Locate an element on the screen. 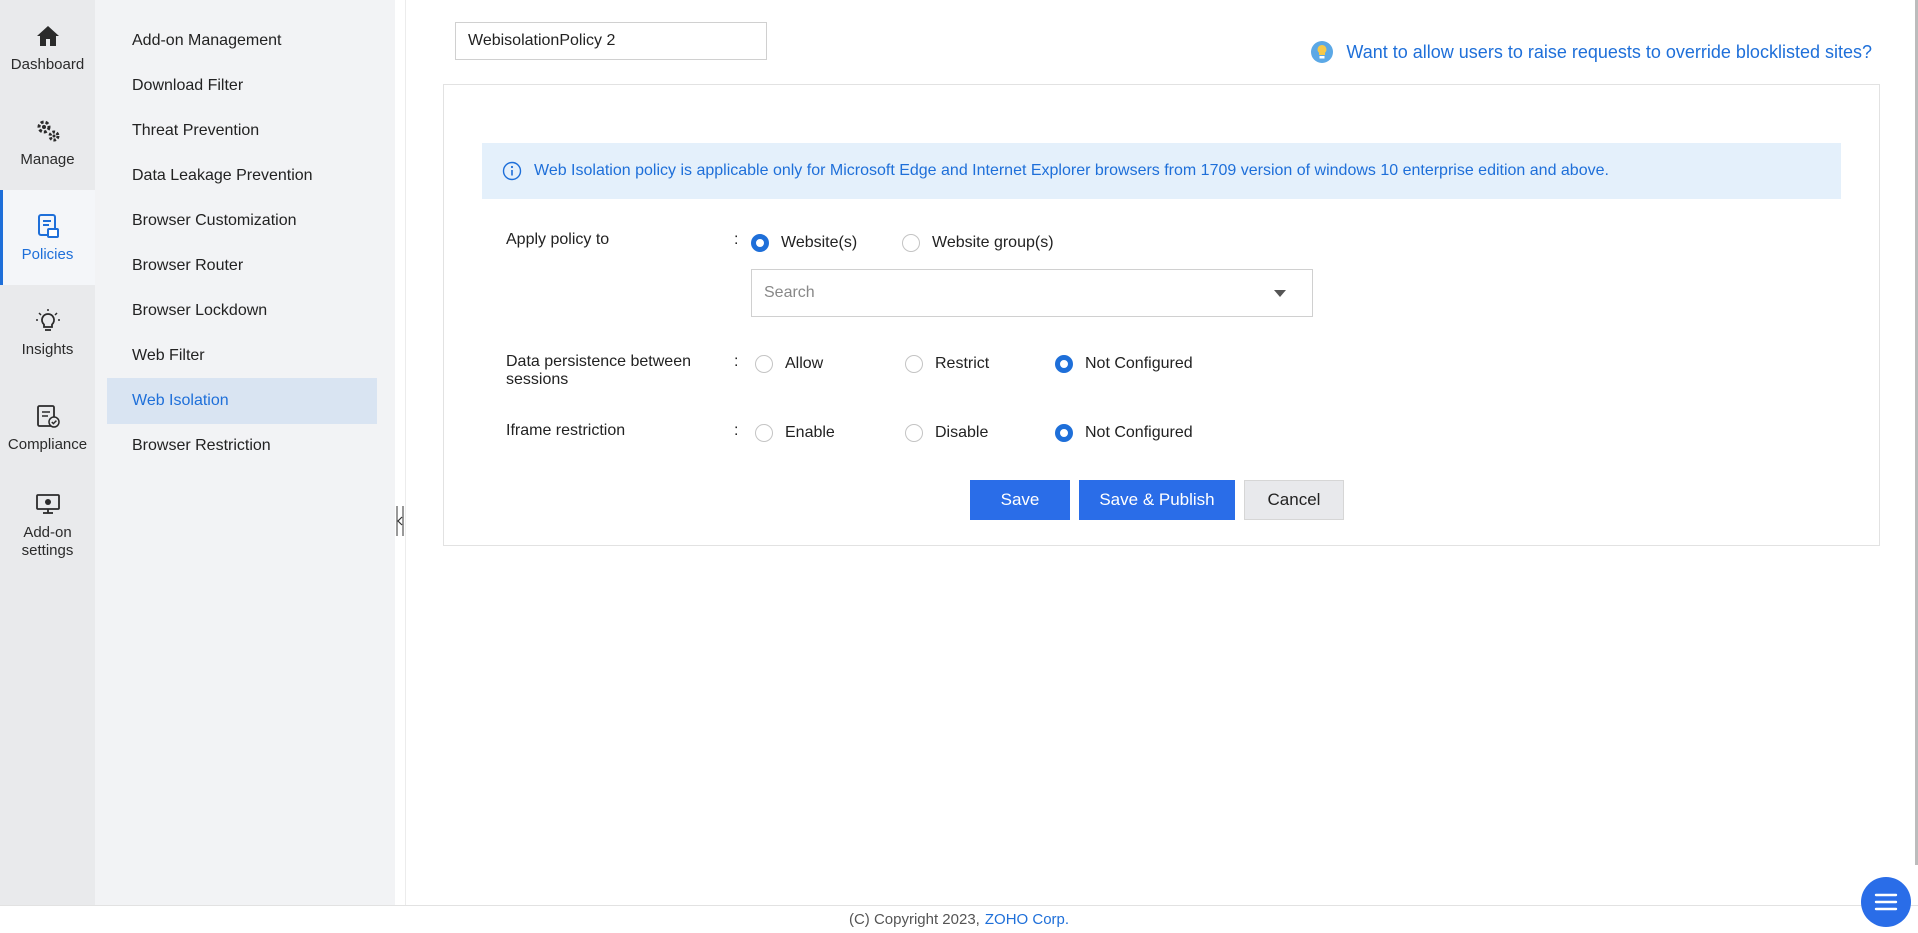 The width and height of the screenshot is (1918, 933). subnav-item-data-leakage-prevention: Data Leakage Prevention is located at coordinates (242, 176).